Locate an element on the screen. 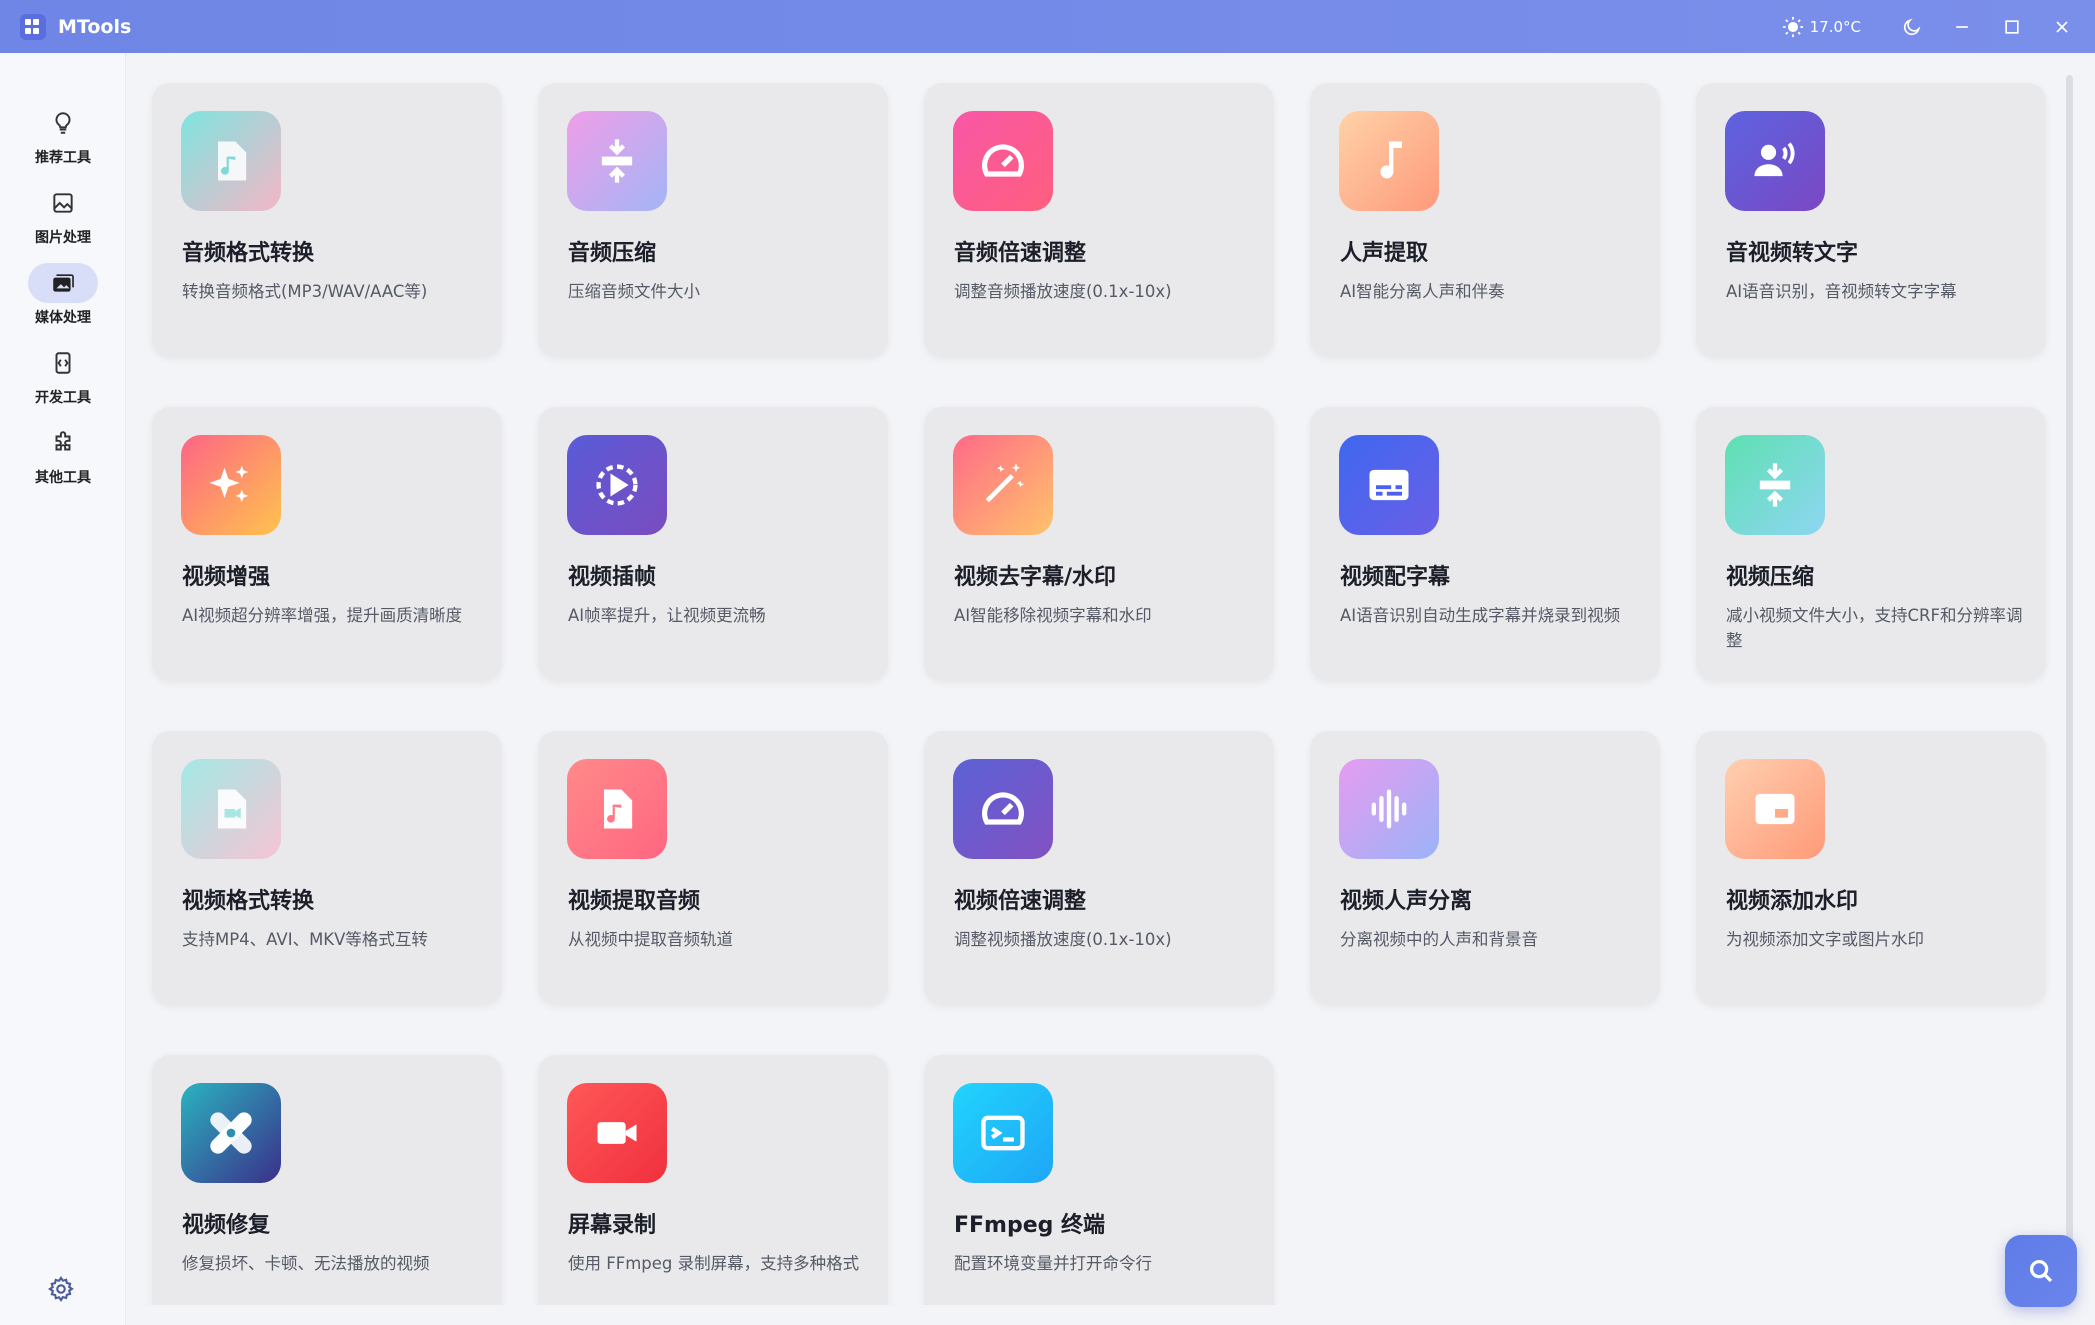  tool-desc: 调整视频播放速度(0.1x-10x) is located at coordinates (1063, 939).